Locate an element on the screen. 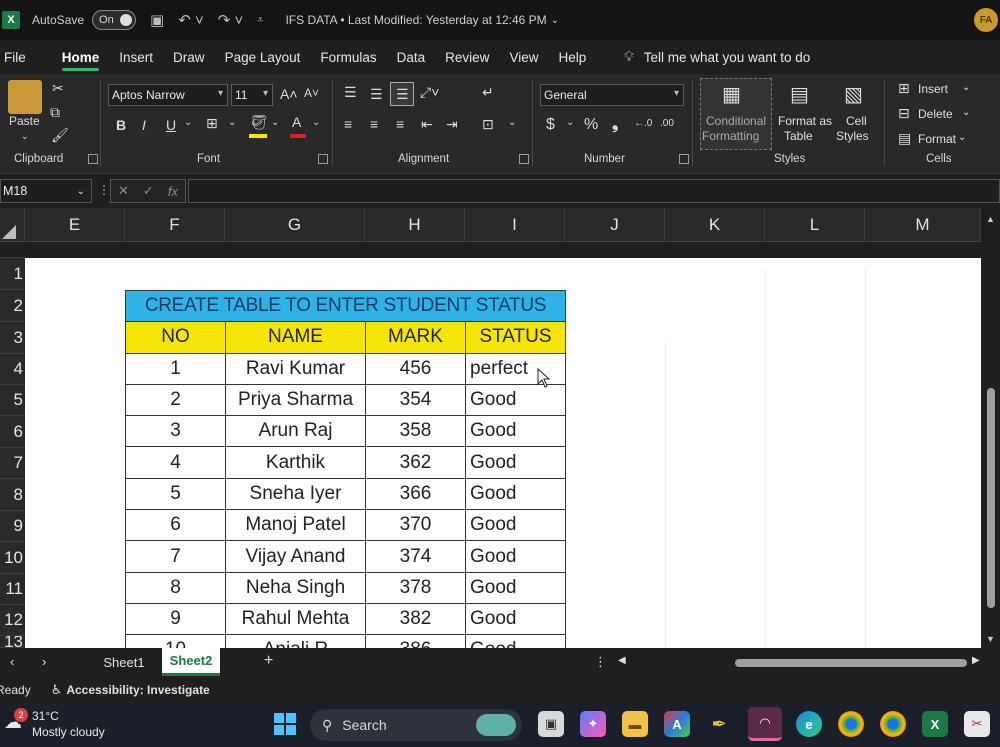 The image size is (1000, 747). cell-no: 1 is located at coordinates (175, 368).